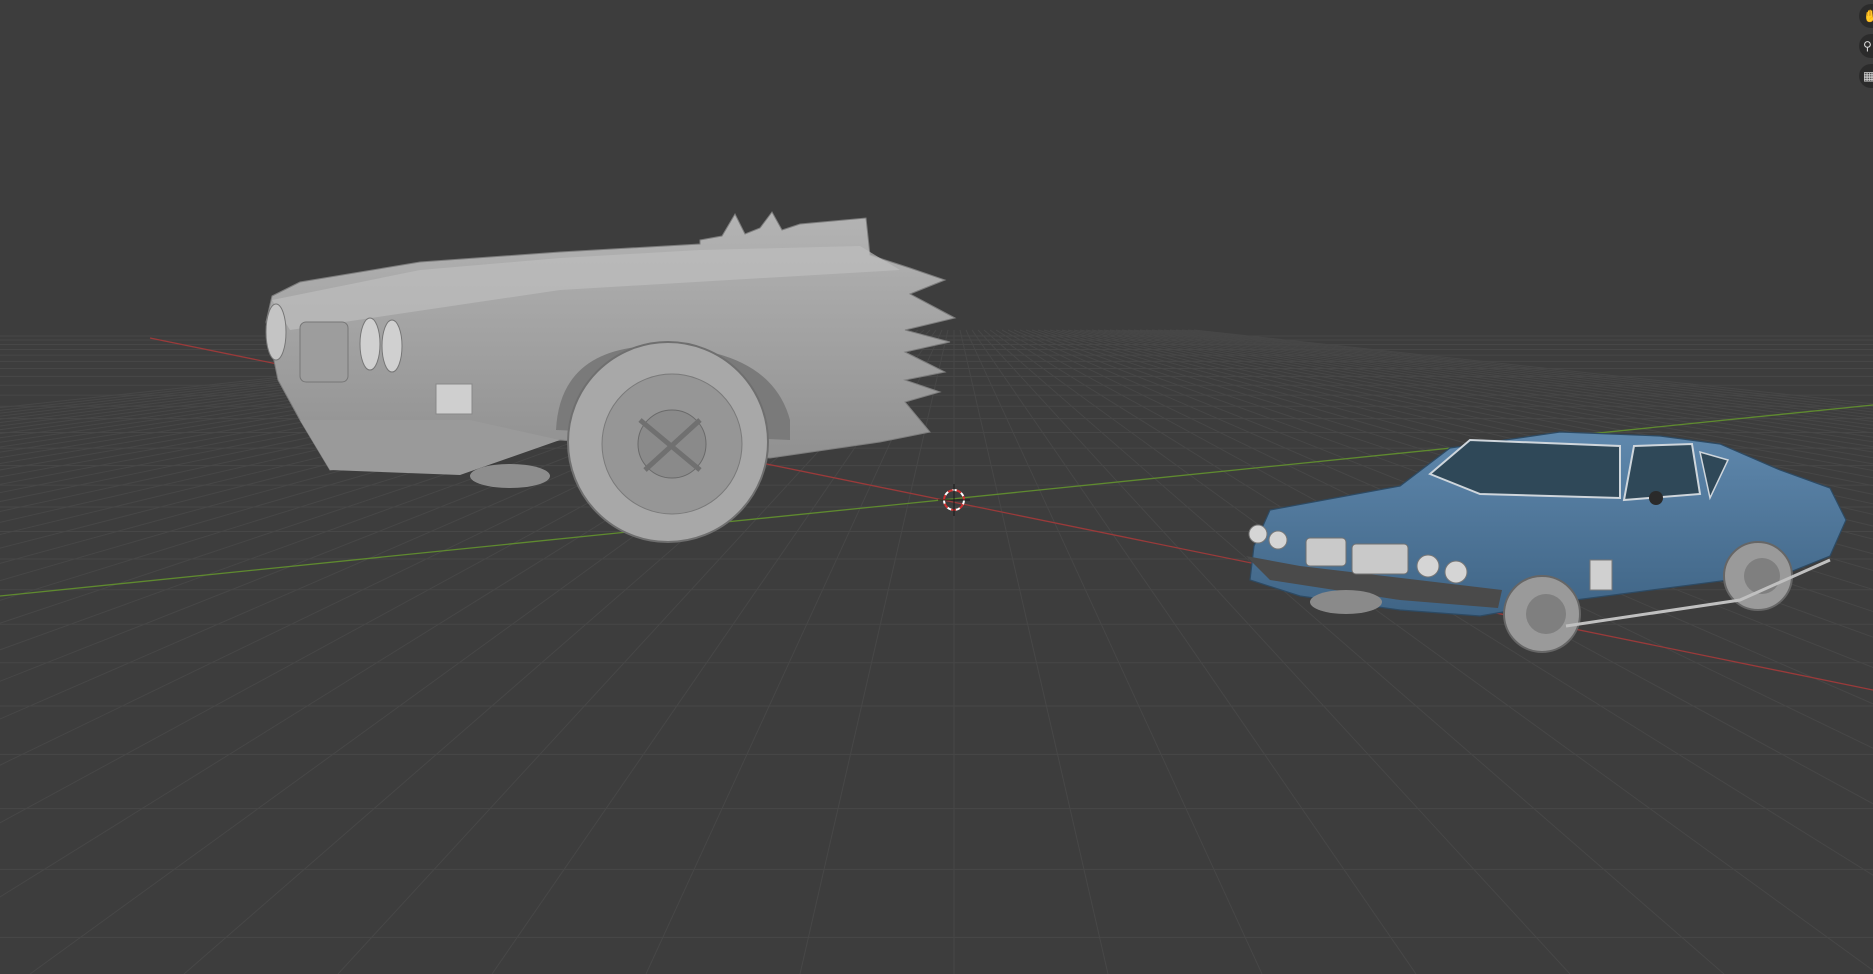 The image size is (1873, 974). I want to click on perspective-grid-icon: ▦, so click(1866, 76).